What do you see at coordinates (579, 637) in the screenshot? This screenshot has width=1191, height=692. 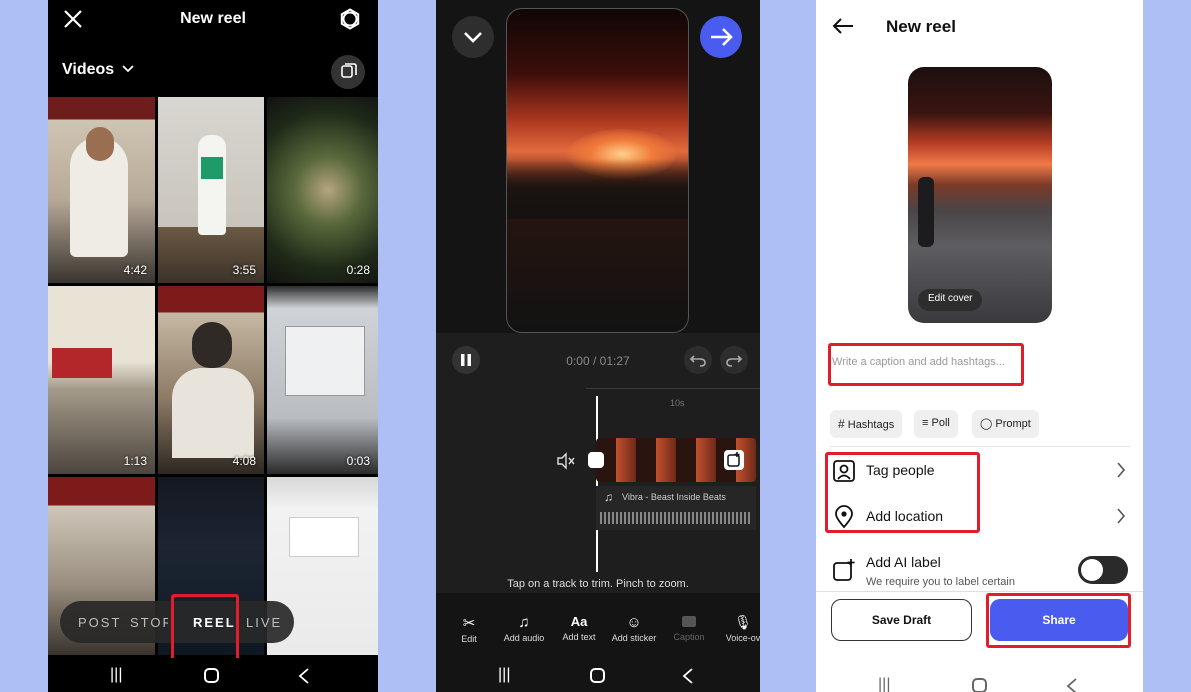 I see `tool-add-text-label: Add text` at bounding box center [579, 637].